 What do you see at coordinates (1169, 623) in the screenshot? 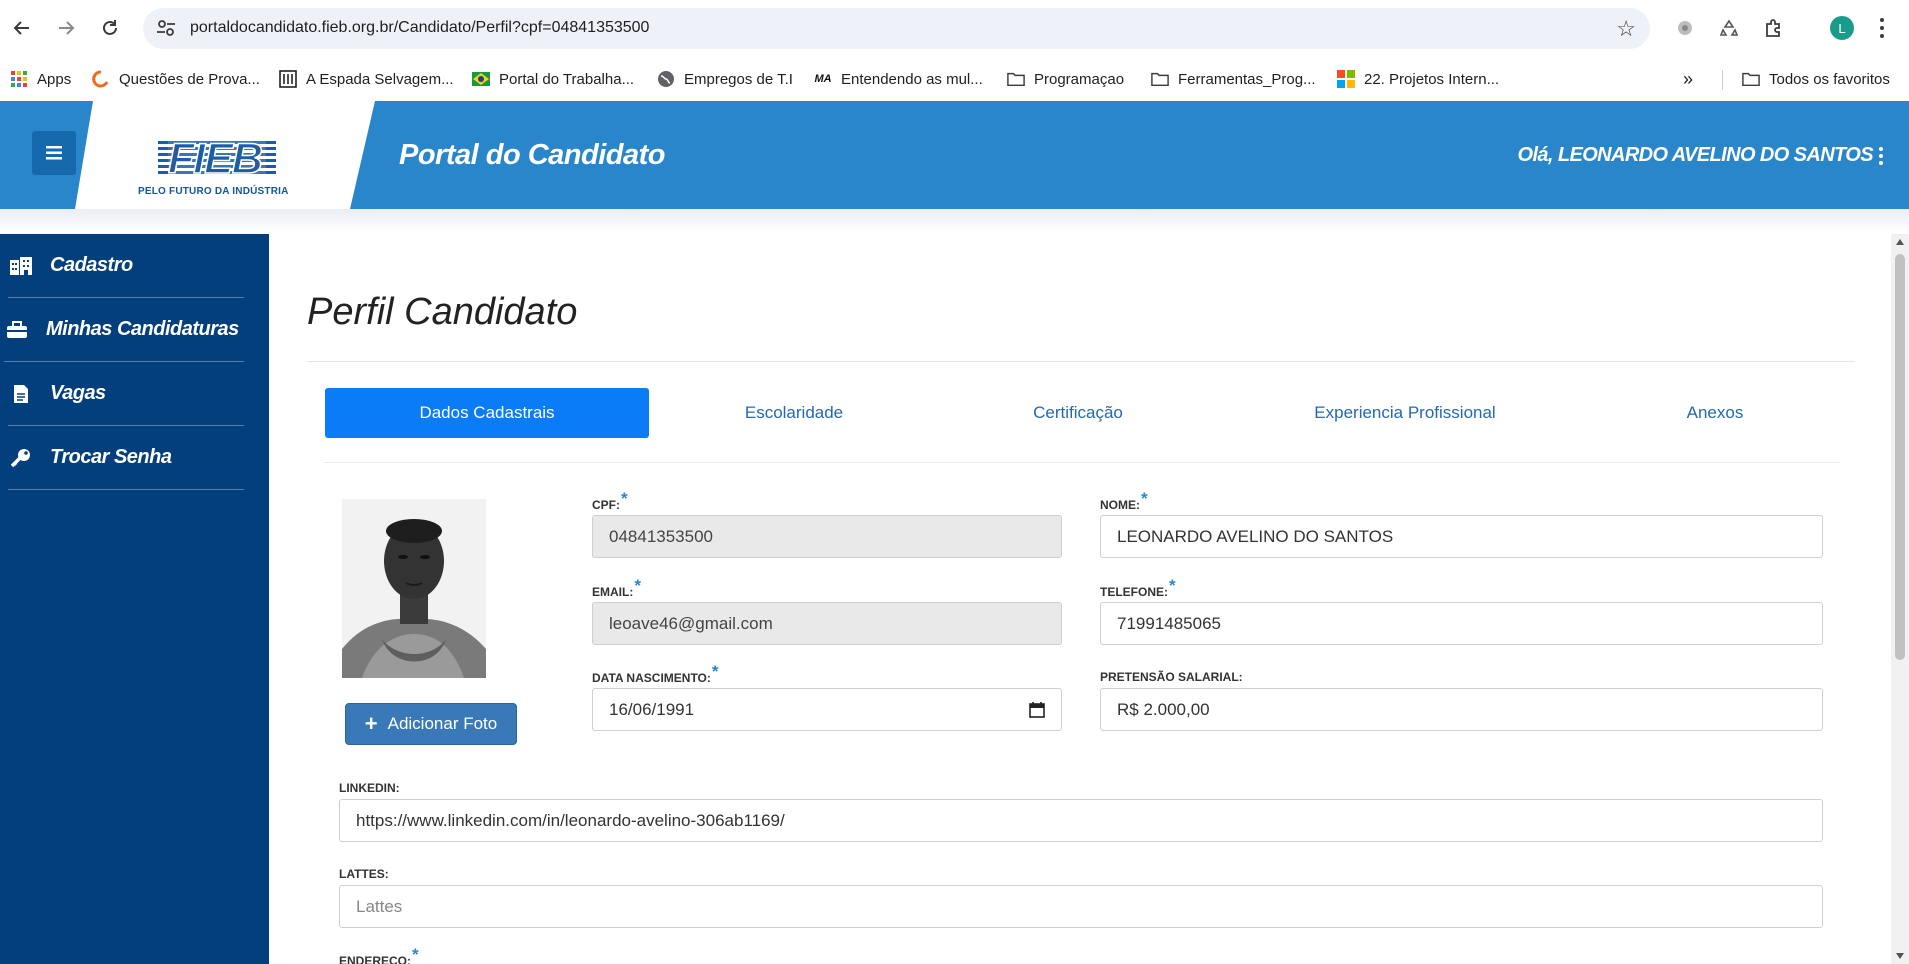
I see `telefone-value: 71991485065` at bounding box center [1169, 623].